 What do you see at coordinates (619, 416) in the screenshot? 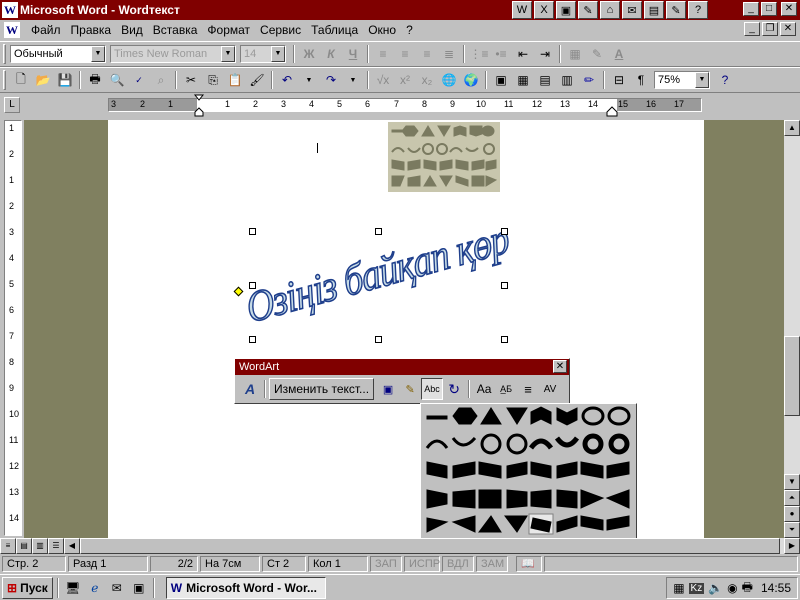
I see `shape-ring-outside` at bounding box center [619, 416].